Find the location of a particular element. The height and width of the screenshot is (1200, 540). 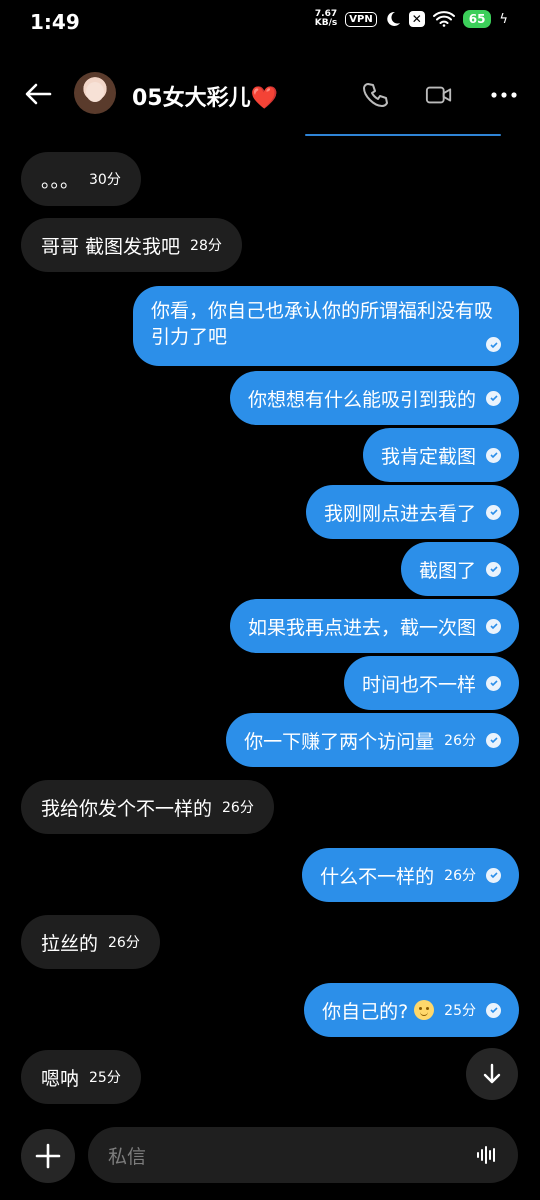

message-bubble: 哥哥 截图发我吧 28分 is located at coordinates (131, 245).